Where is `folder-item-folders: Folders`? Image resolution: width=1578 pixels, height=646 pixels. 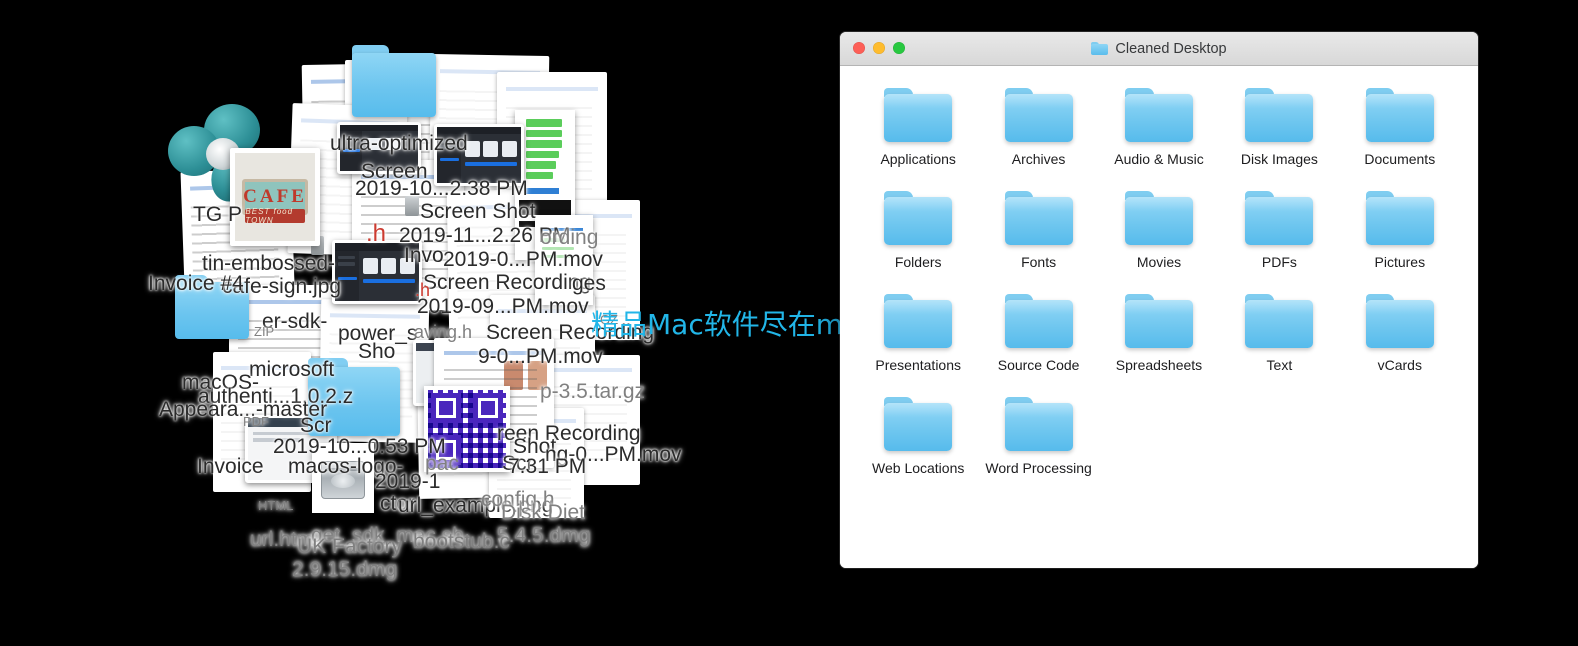
folder-item-folders: Folders is located at coordinates (918, 230).